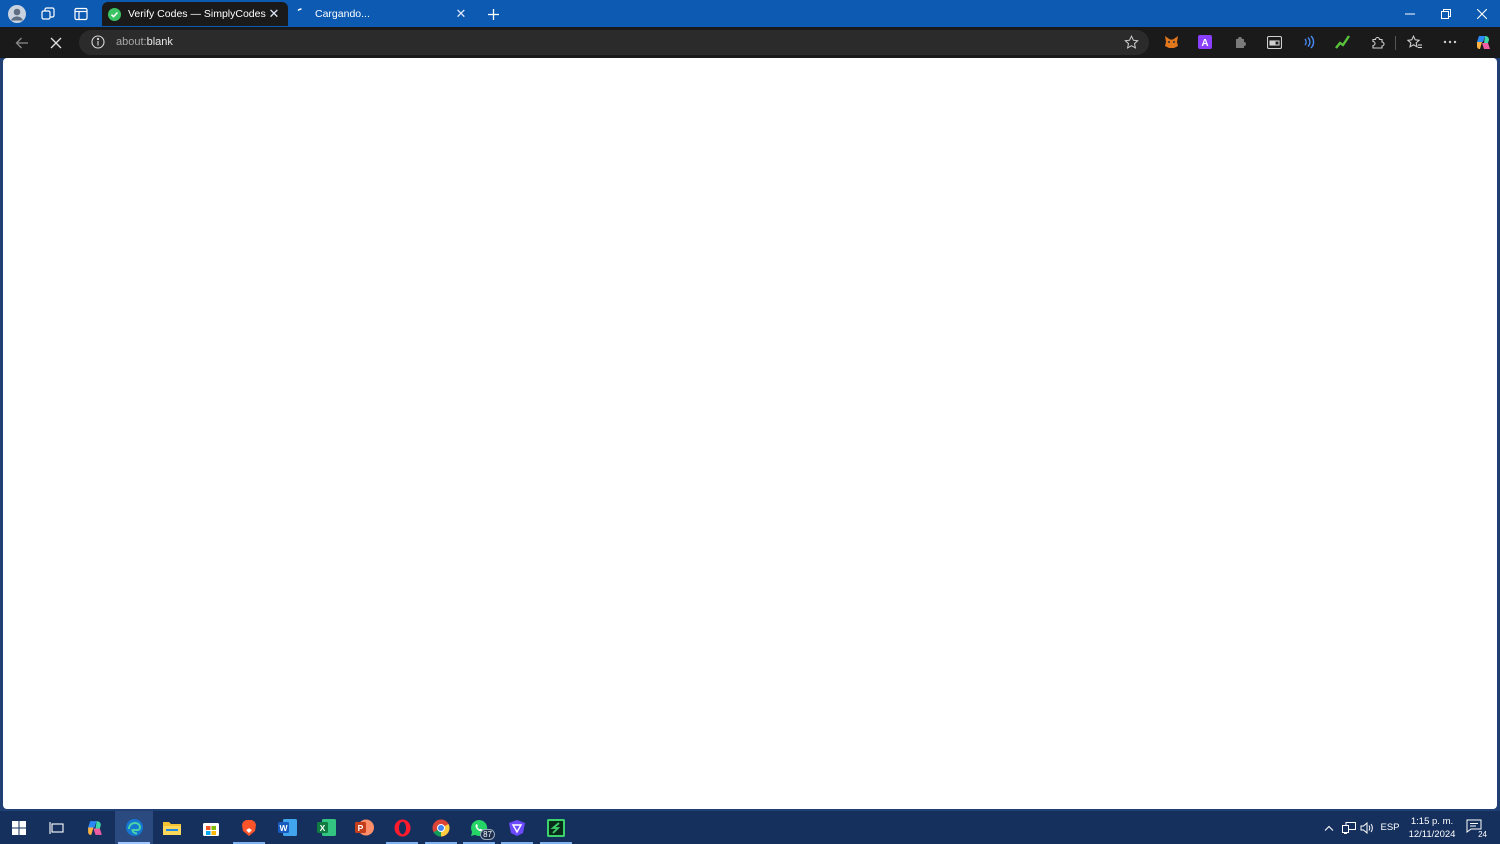  I want to click on microsoft-store-icon, so click(211, 827).